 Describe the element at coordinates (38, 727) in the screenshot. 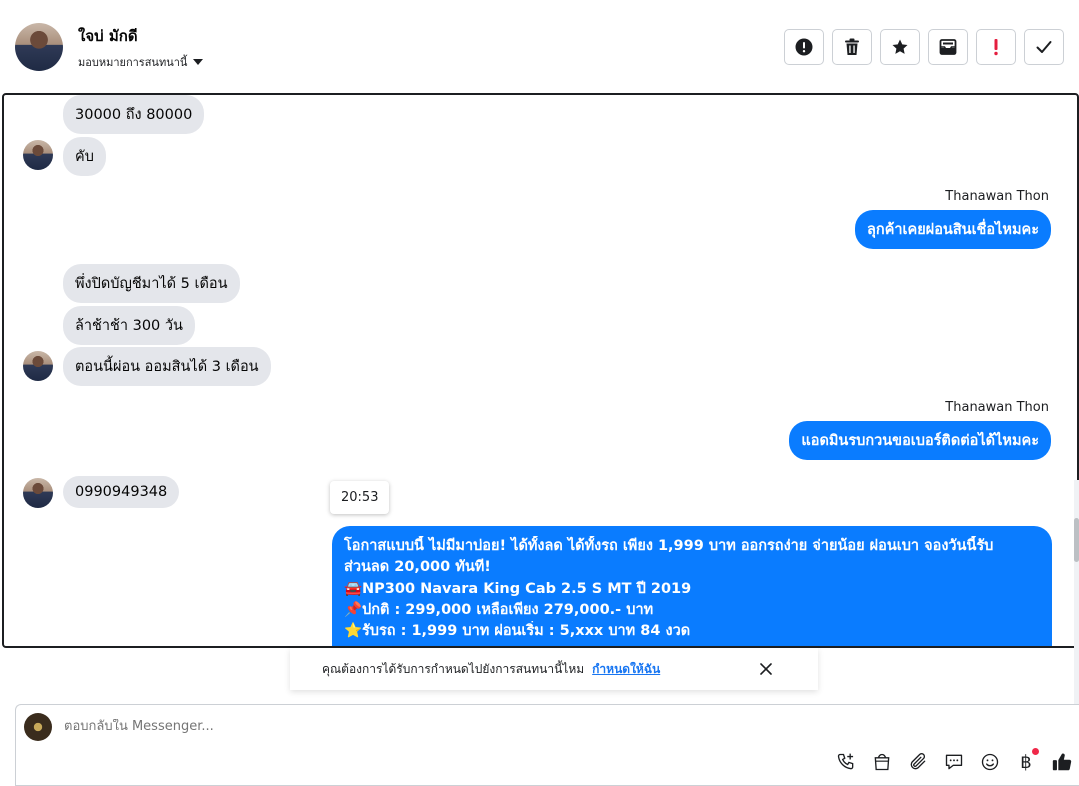

I see `page-avatar` at that location.